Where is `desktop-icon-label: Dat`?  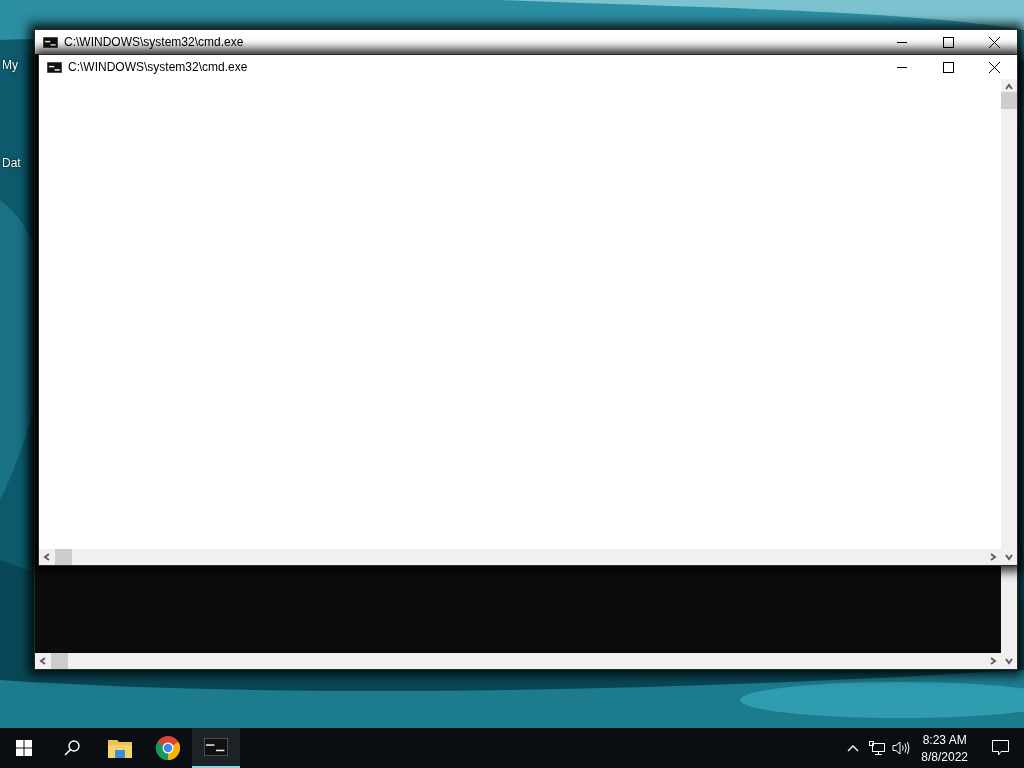 desktop-icon-label: Dat is located at coordinates (10, 163).